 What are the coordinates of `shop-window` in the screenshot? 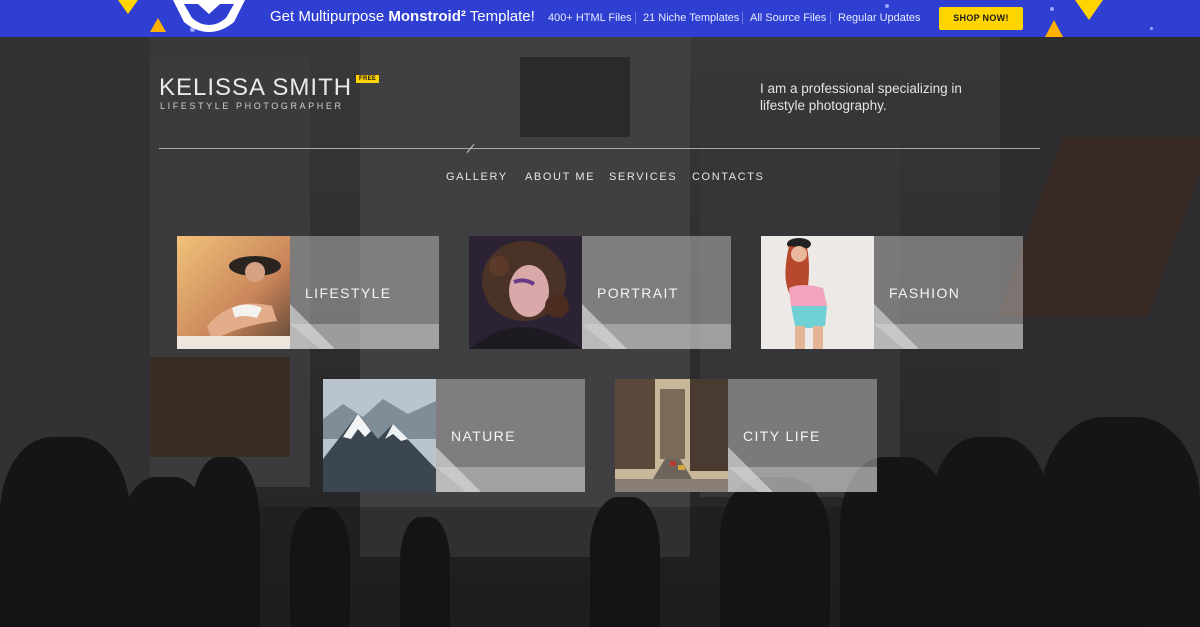 It's located at (220, 407).